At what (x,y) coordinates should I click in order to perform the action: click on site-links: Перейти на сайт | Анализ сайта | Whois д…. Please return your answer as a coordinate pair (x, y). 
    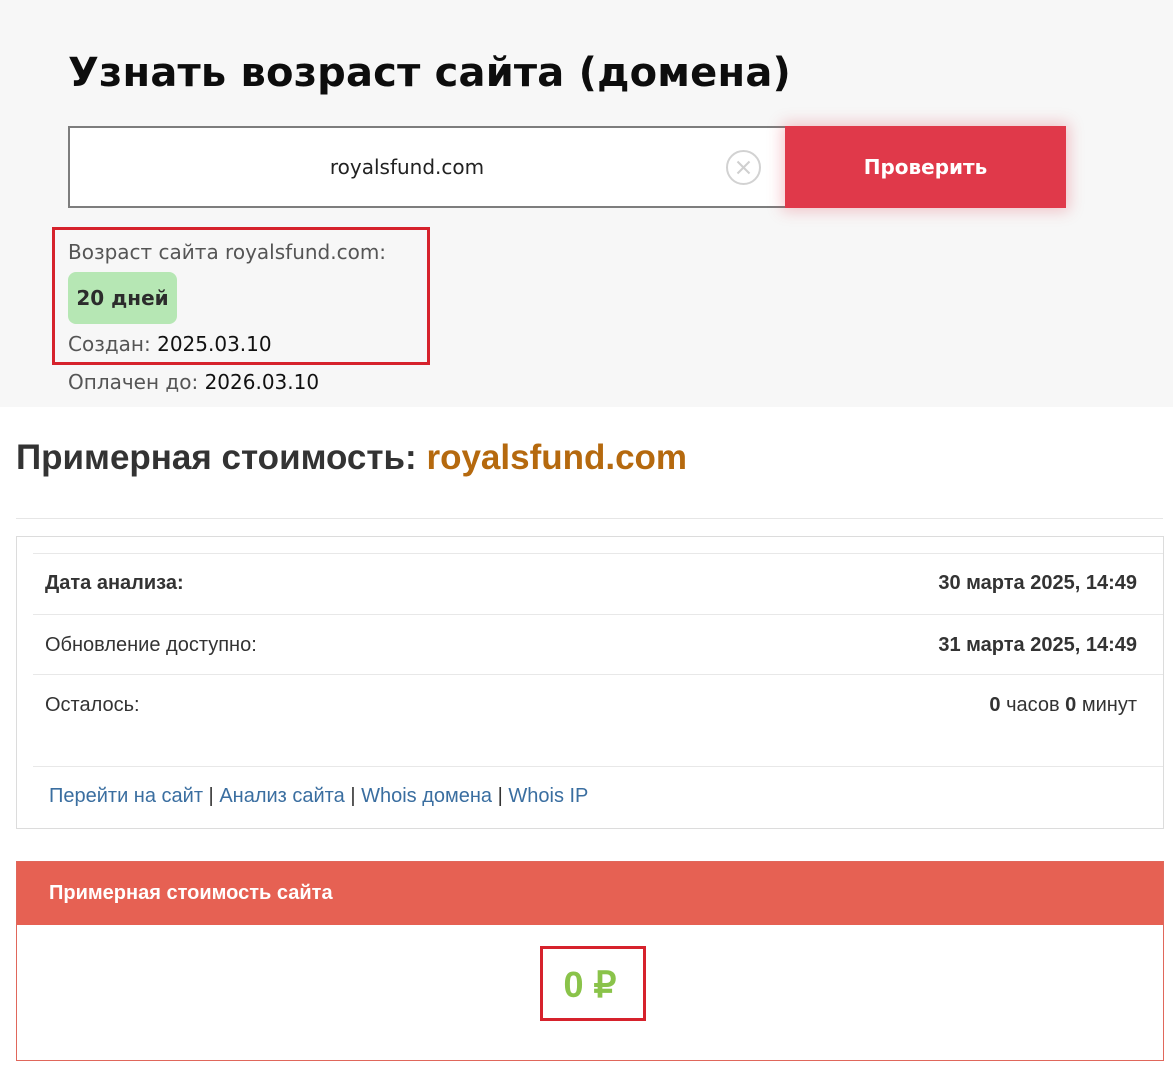
    Looking at the image, I should click on (318, 796).